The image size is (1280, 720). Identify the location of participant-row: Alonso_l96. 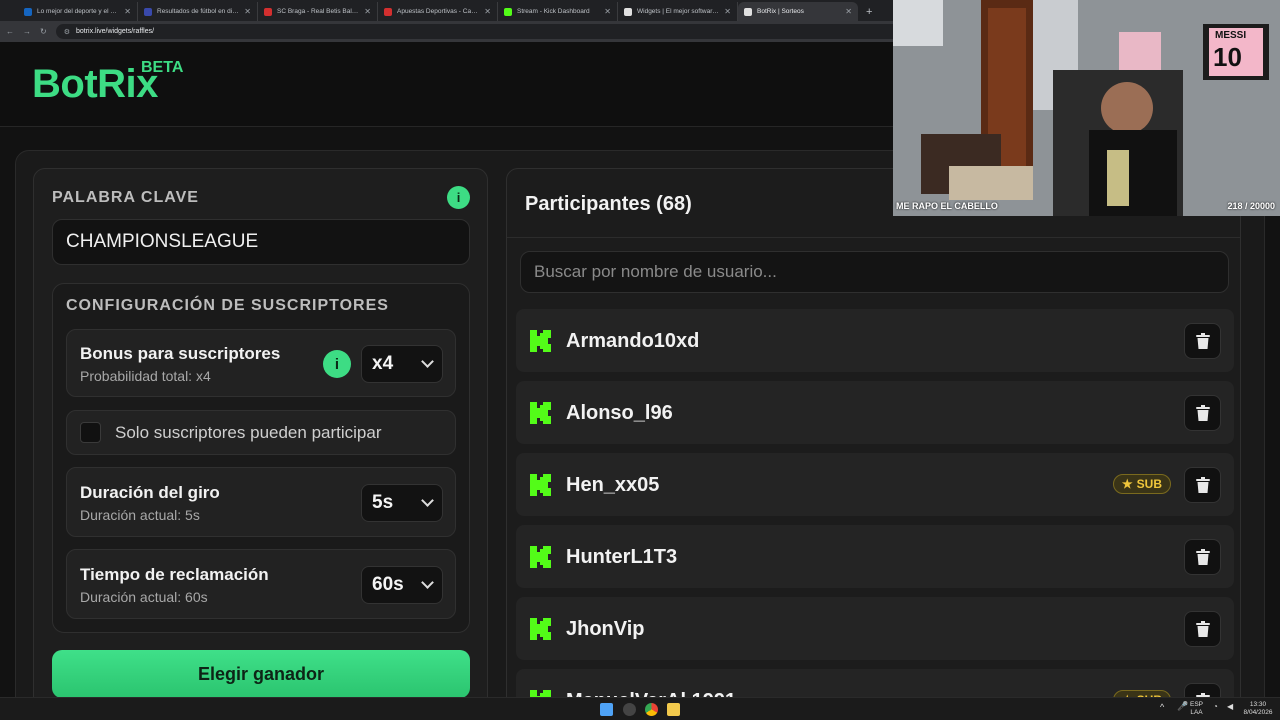
(875, 412).